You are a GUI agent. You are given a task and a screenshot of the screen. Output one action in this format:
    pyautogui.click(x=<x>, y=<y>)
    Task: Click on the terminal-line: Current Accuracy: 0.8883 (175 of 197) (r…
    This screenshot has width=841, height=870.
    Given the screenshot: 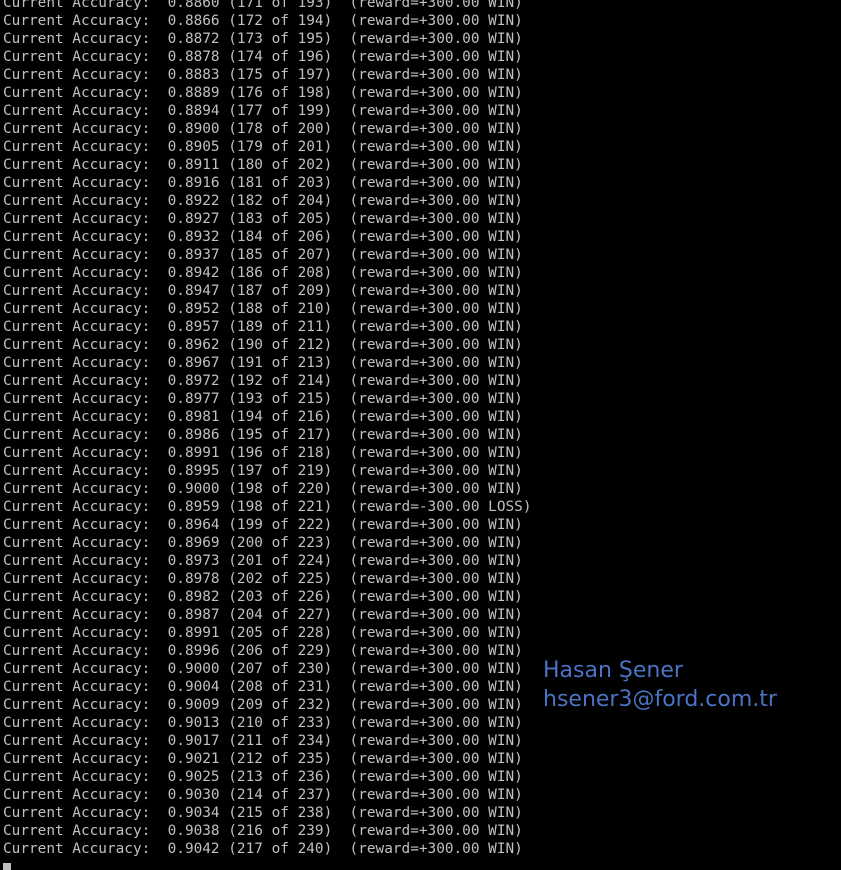 What is the action you would take?
    pyautogui.click(x=263, y=75)
    